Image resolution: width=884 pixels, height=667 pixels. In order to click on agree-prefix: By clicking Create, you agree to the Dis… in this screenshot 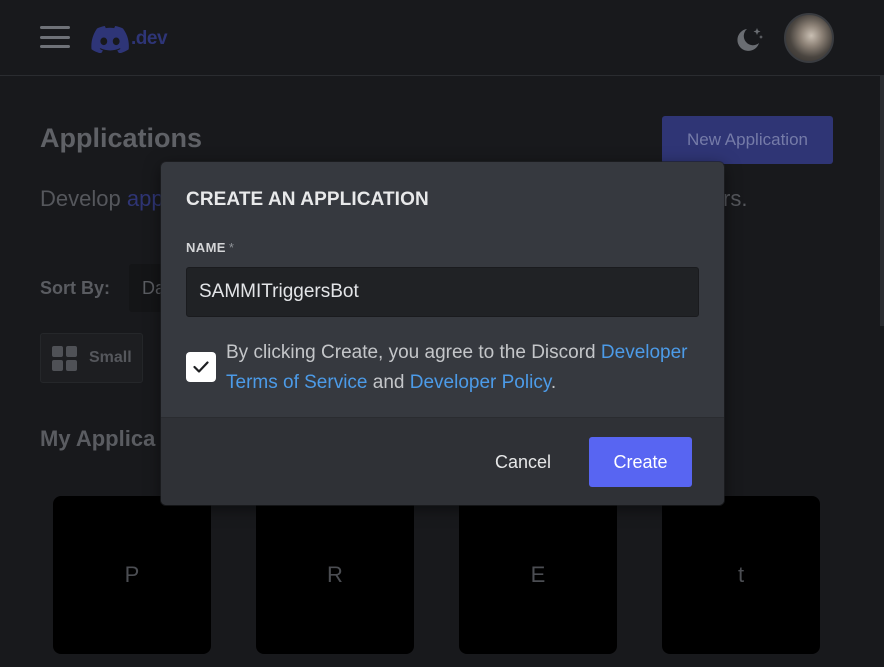, I will do `click(413, 352)`.